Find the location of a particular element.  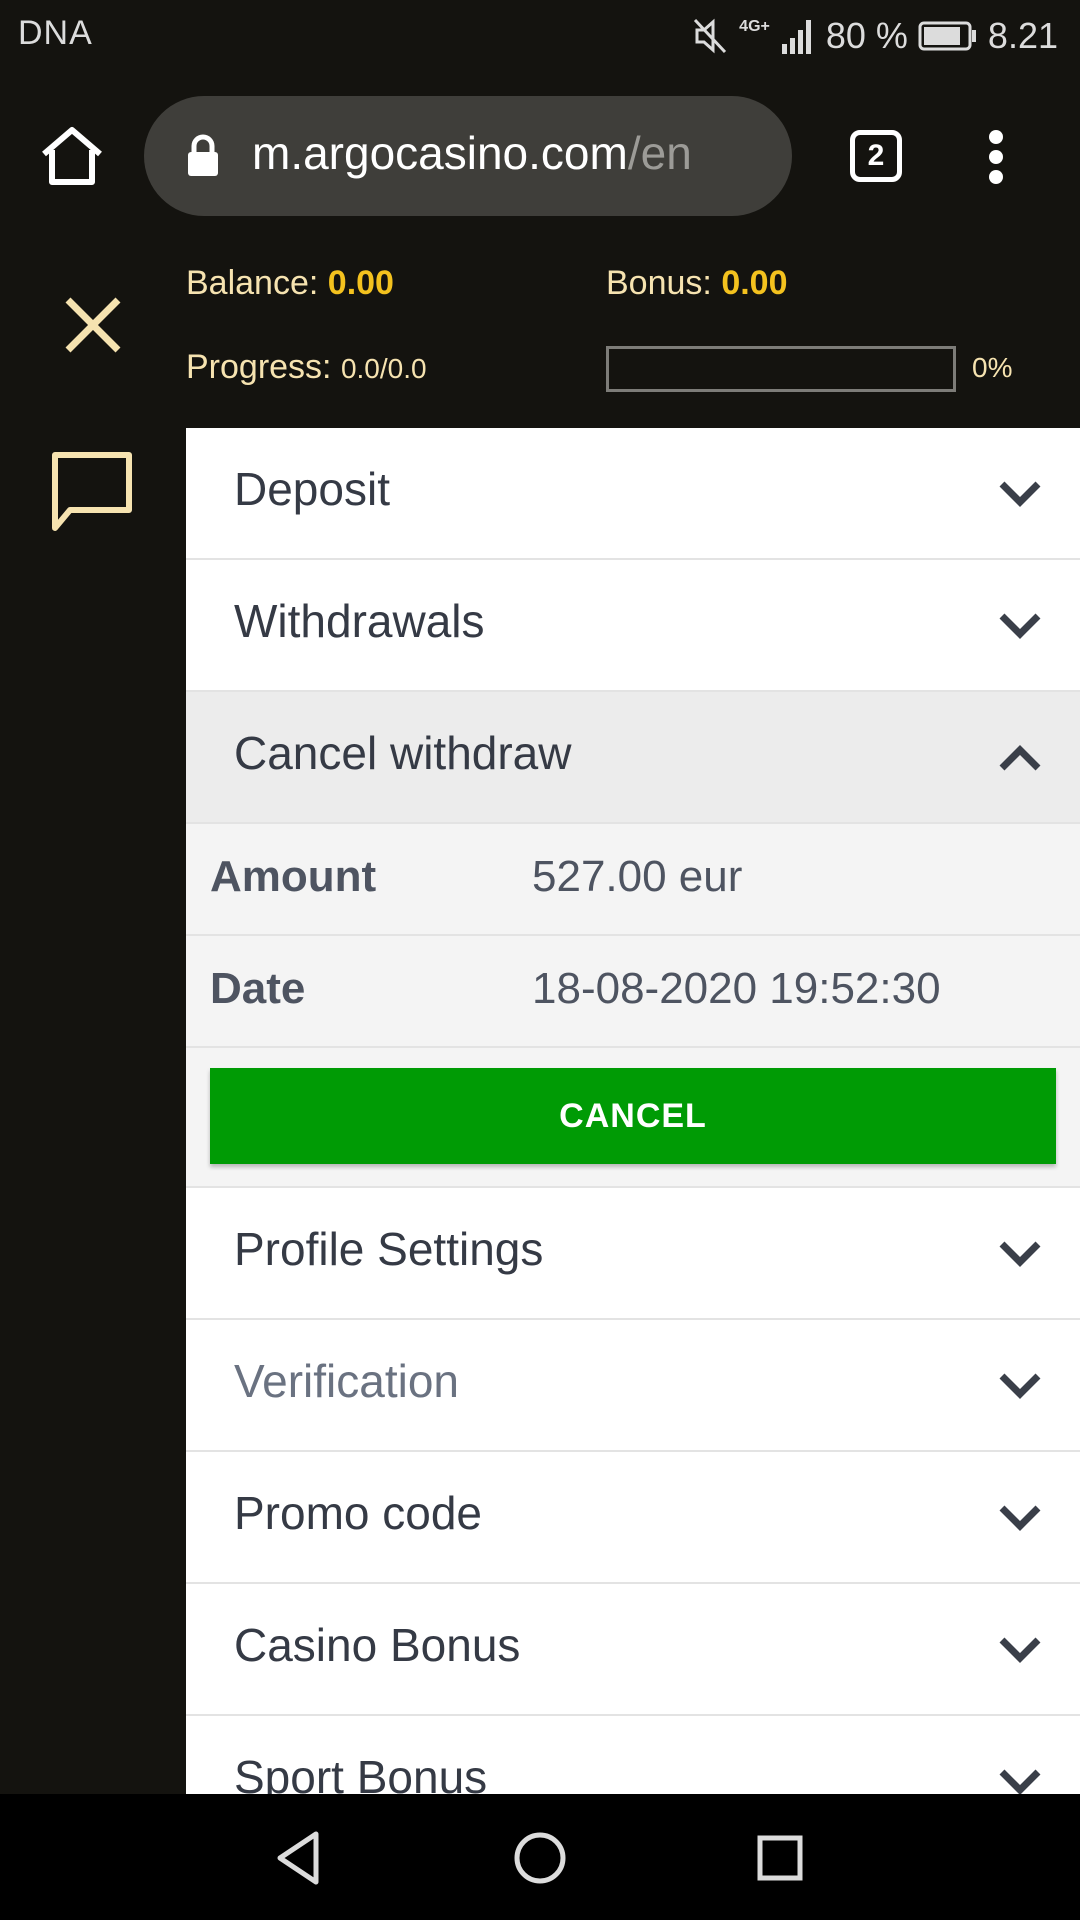

close-icon is located at coordinates (93, 325).